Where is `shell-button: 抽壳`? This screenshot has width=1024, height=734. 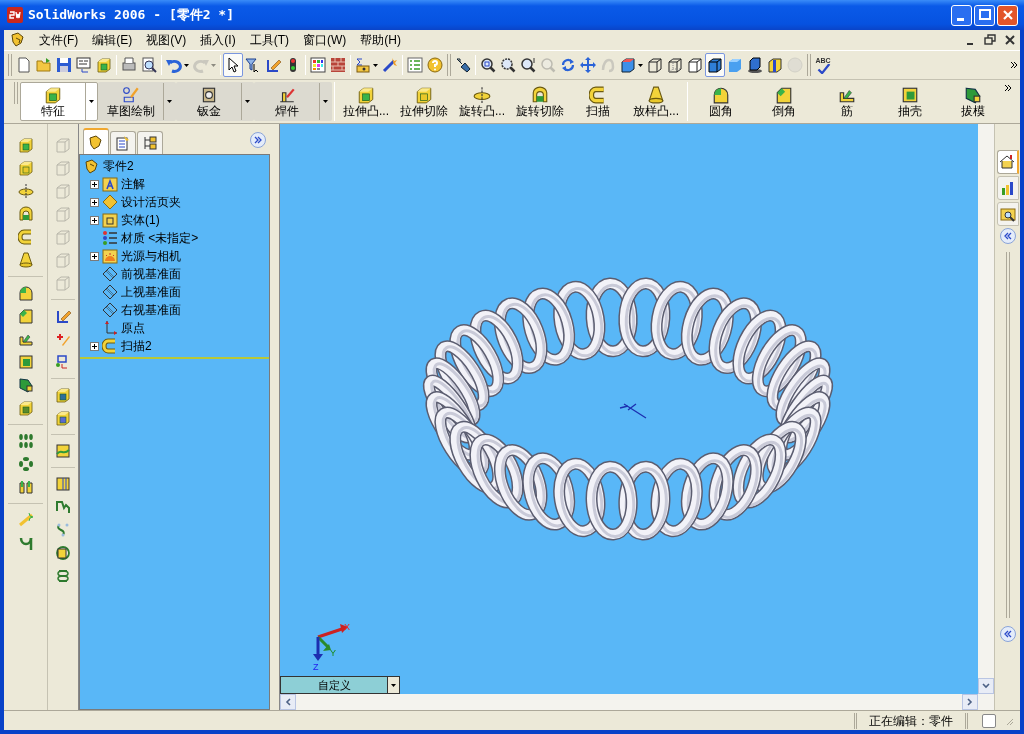 shell-button: 抽壳 is located at coordinates (910, 101).